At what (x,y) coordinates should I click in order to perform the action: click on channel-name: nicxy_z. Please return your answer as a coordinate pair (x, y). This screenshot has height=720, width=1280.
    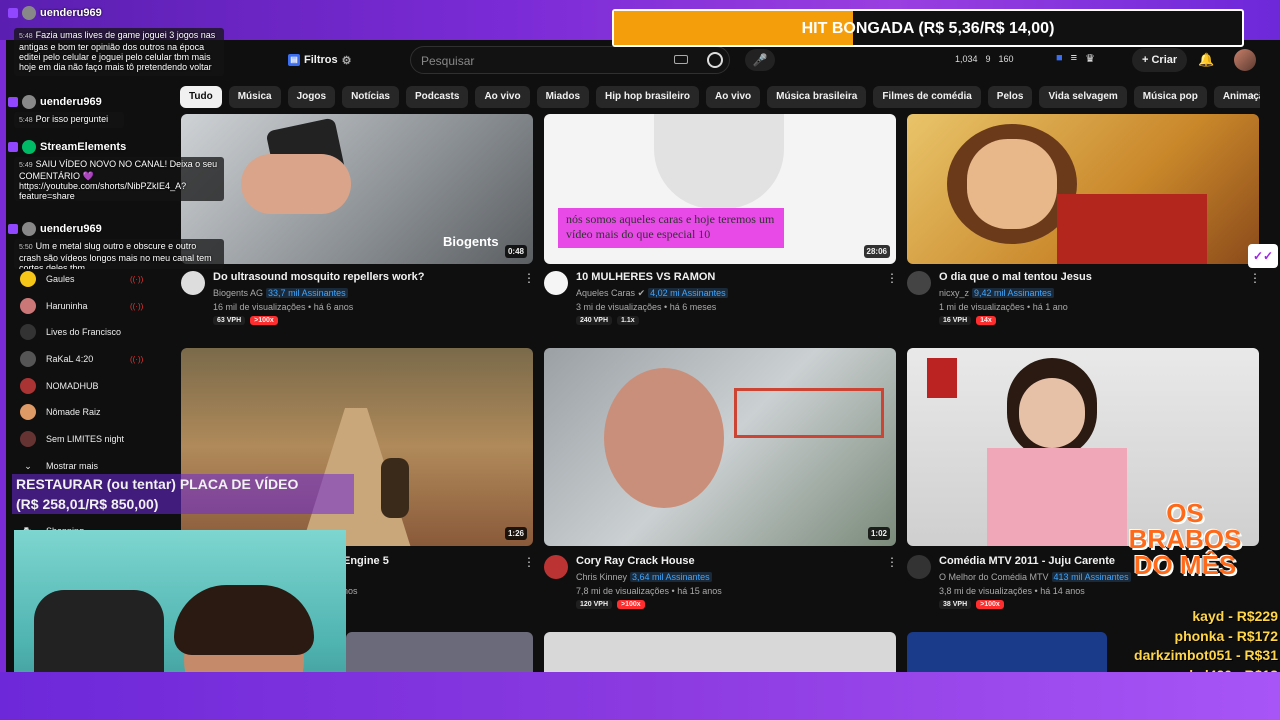
    Looking at the image, I should click on (954, 293).